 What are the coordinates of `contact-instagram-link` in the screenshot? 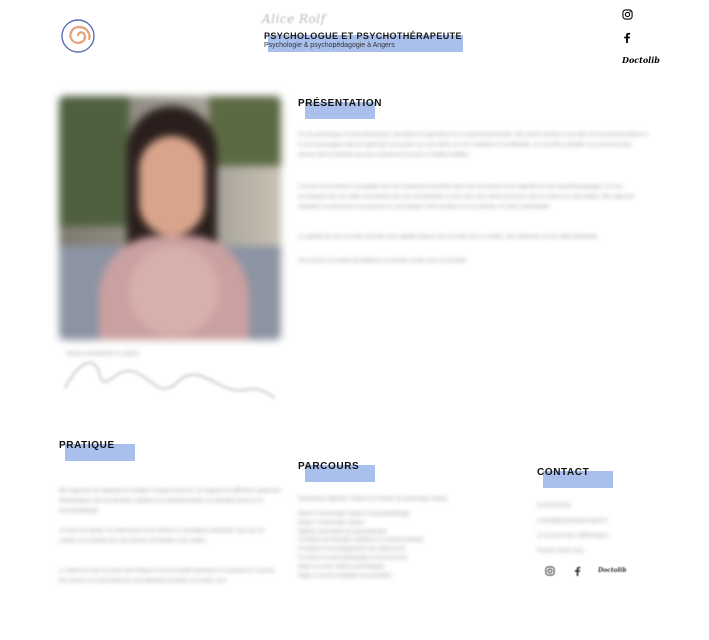 It's located at (550, 571).